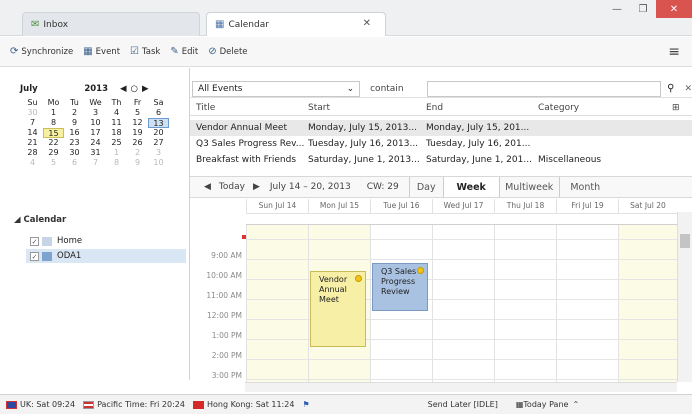  What do you see at coordinates (547, 404) in the screenshot?
I see `today-pane-toggle: ▦ Today Pane ⌃` at bounding box center [547, 404].